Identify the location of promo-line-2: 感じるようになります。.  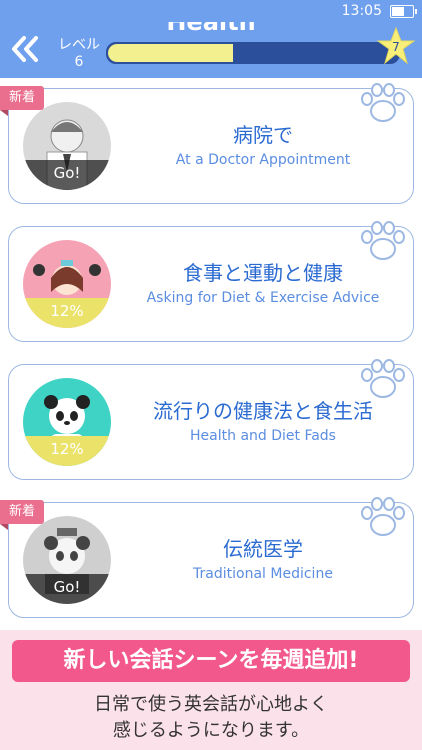
(211, 730).